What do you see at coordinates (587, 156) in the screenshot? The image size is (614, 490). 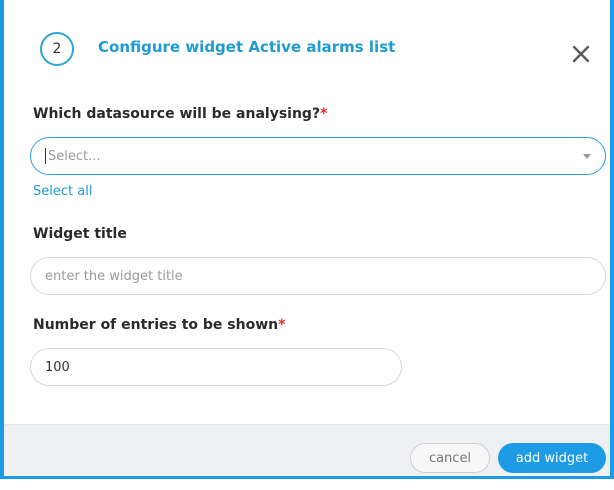 I see `chevron-down-icon` at bounding box center [587, 156].